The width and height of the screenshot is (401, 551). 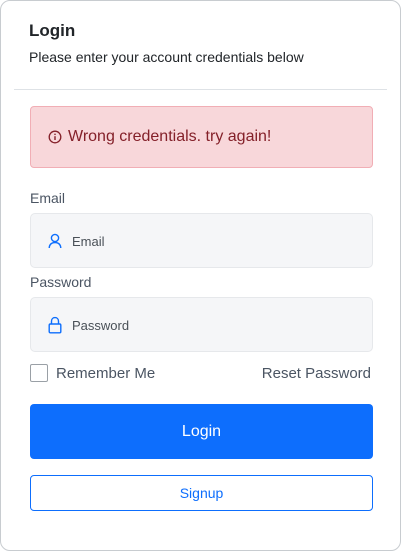 What do you see at coordinates (48, 198) in the screenshot?
I see `email-label: Email` at bounding box center [48, 198].